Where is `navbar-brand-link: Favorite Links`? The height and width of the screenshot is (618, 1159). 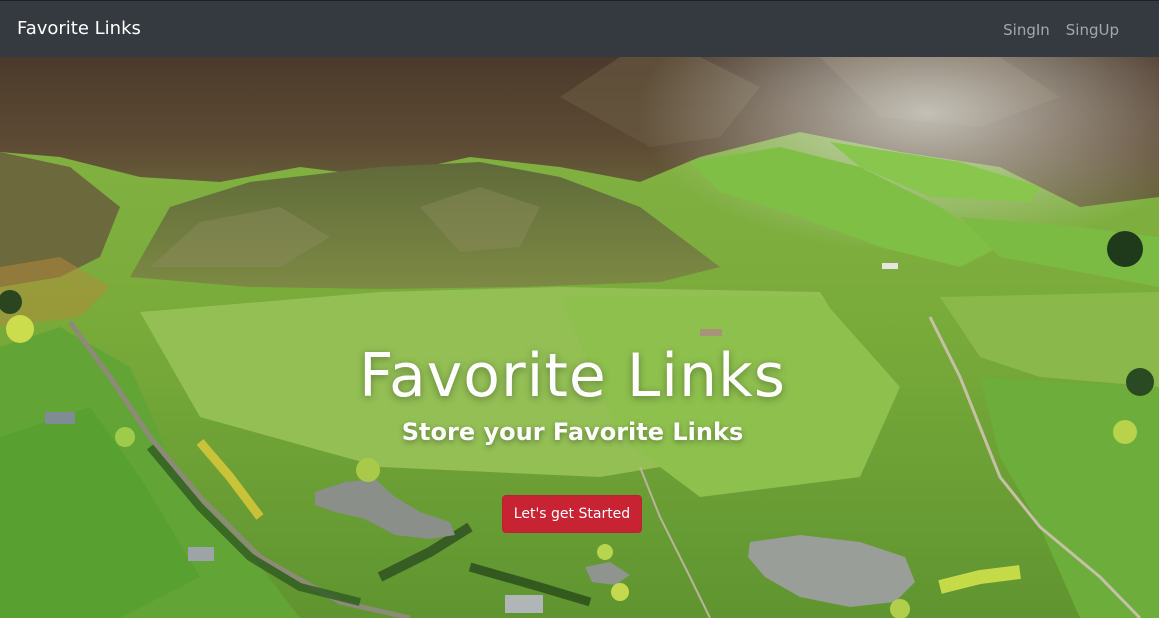
navbar-brand-link: Favorite Links is located at coordinates (79, 29).